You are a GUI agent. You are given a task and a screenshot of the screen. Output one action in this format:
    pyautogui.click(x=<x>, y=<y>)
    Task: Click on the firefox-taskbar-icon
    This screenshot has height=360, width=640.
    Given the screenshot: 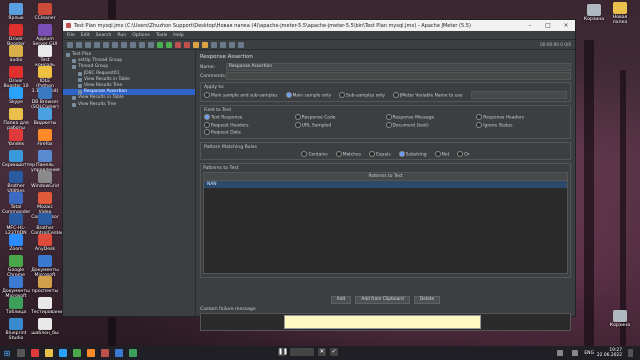 What is the action you would take?
    pyautogui.click(x=91, y=353)
    